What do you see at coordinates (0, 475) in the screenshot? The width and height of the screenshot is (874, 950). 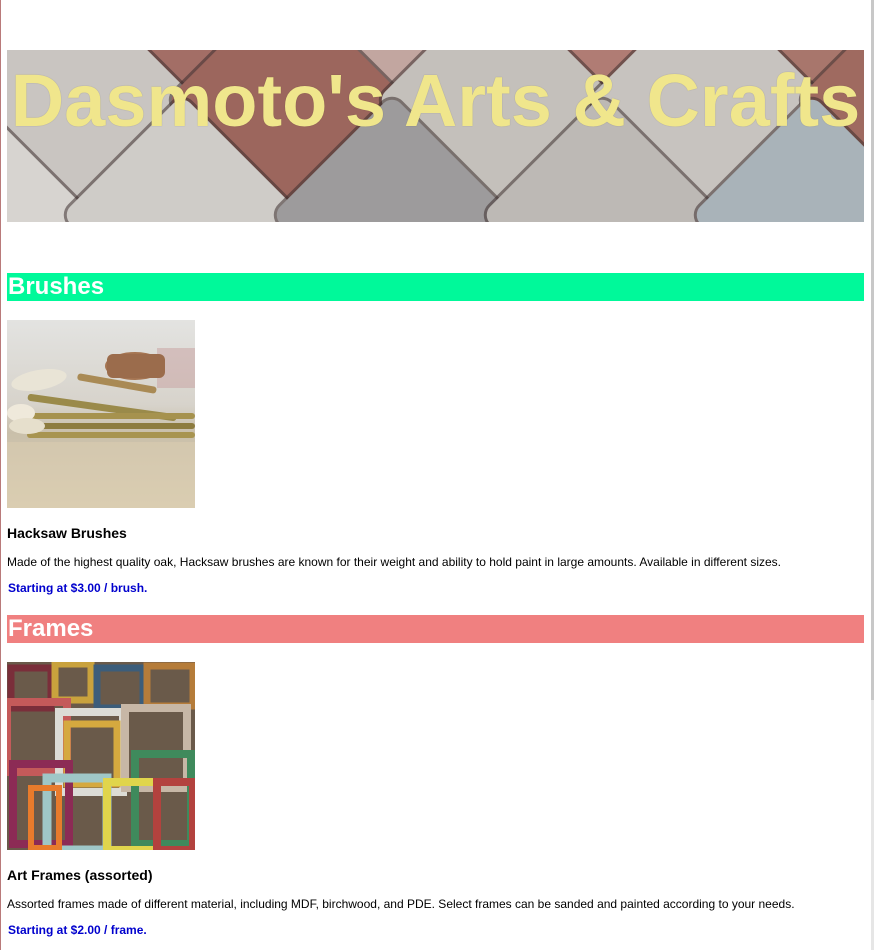 I see `page-border` at bounding box center [0, 475].